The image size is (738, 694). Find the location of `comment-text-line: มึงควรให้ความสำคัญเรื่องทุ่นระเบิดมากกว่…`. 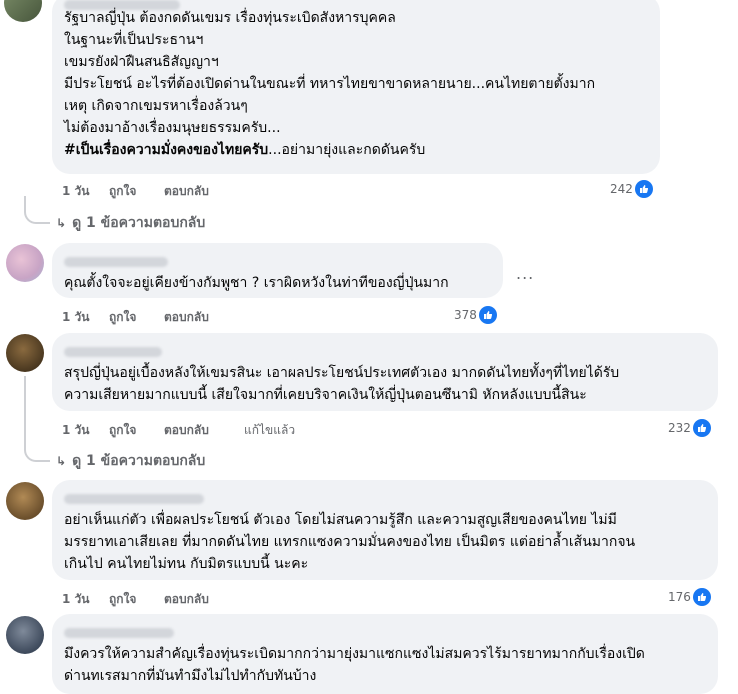

comment-text-line: มึงควรให้ความสำคัญเรื่องทุ่นระเบิดมากกว่… is located at coordinates (354, 654).